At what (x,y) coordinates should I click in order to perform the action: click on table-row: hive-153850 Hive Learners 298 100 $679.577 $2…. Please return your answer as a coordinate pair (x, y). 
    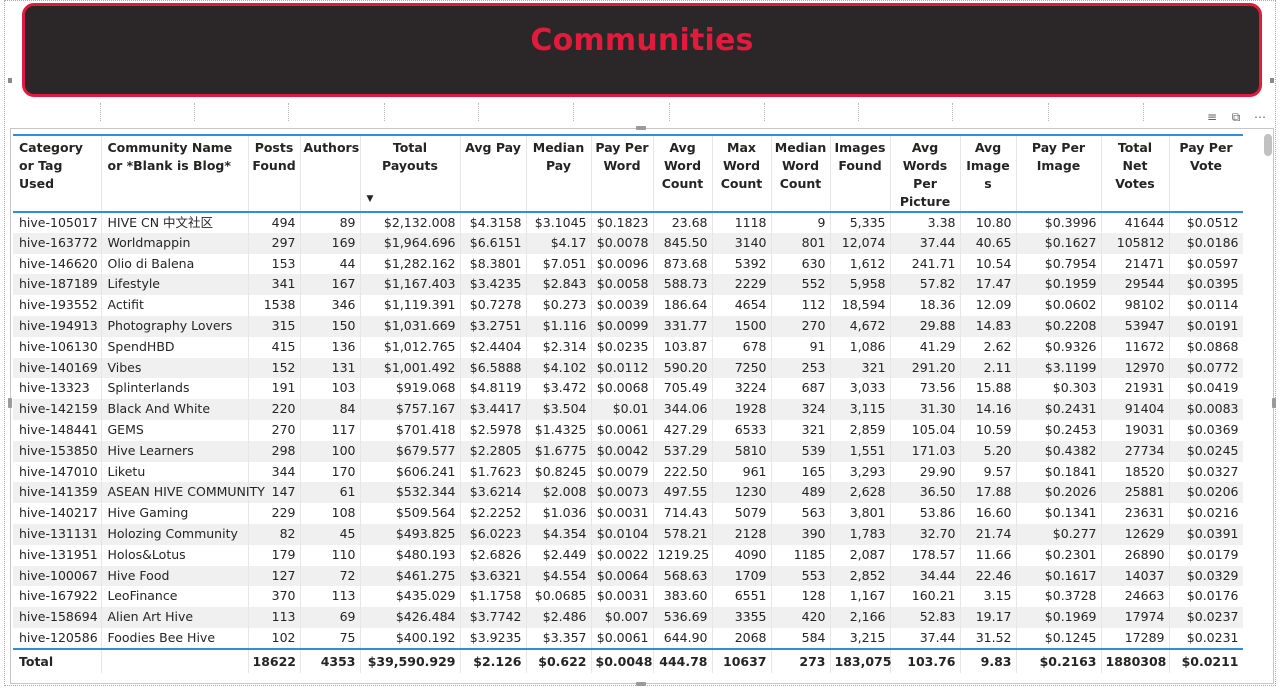
    Looking at the image, I should click on (628, 451).